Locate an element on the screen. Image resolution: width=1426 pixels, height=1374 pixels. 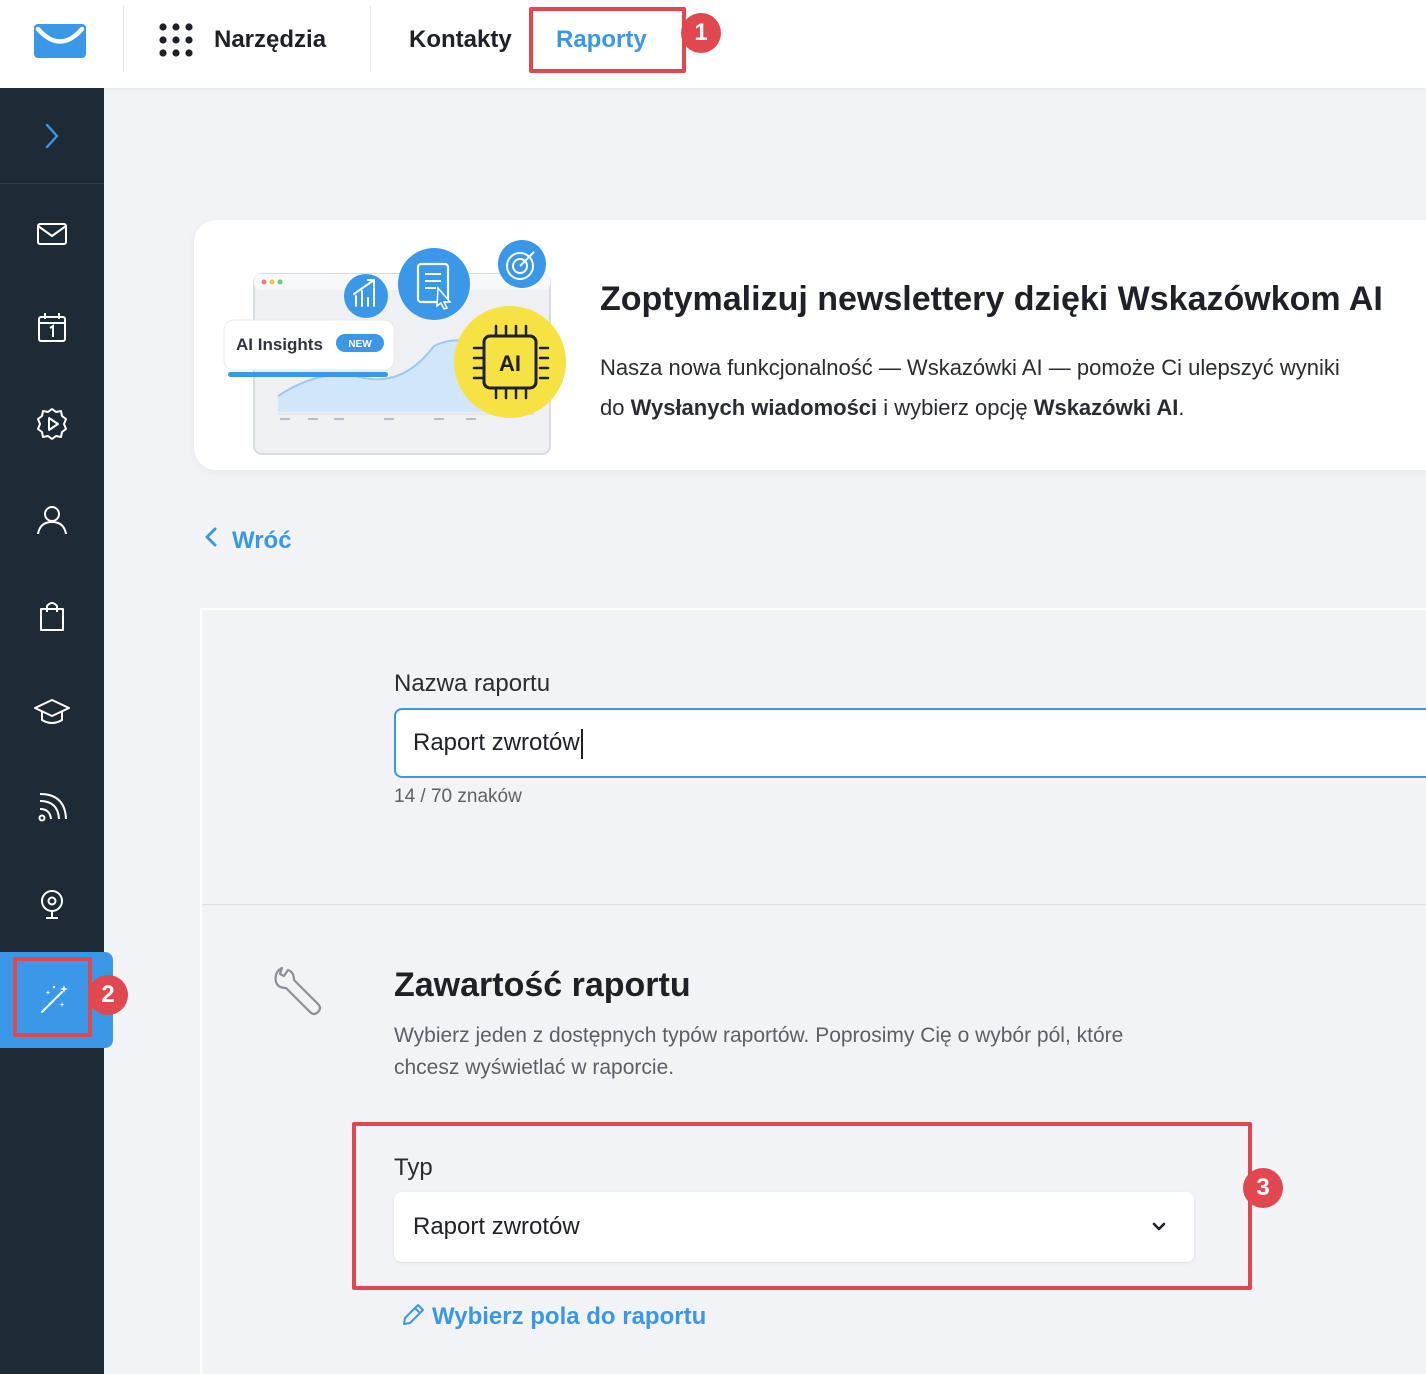
sidebar-toggle is located at coordinates (52, 136).